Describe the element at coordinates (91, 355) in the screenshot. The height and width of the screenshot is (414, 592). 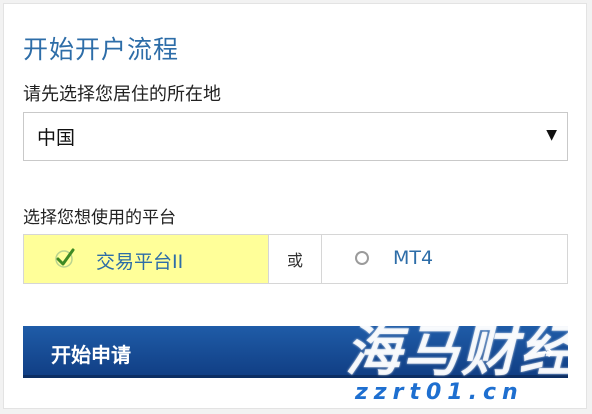
I see `start-button-label: 开始申请` at that location.